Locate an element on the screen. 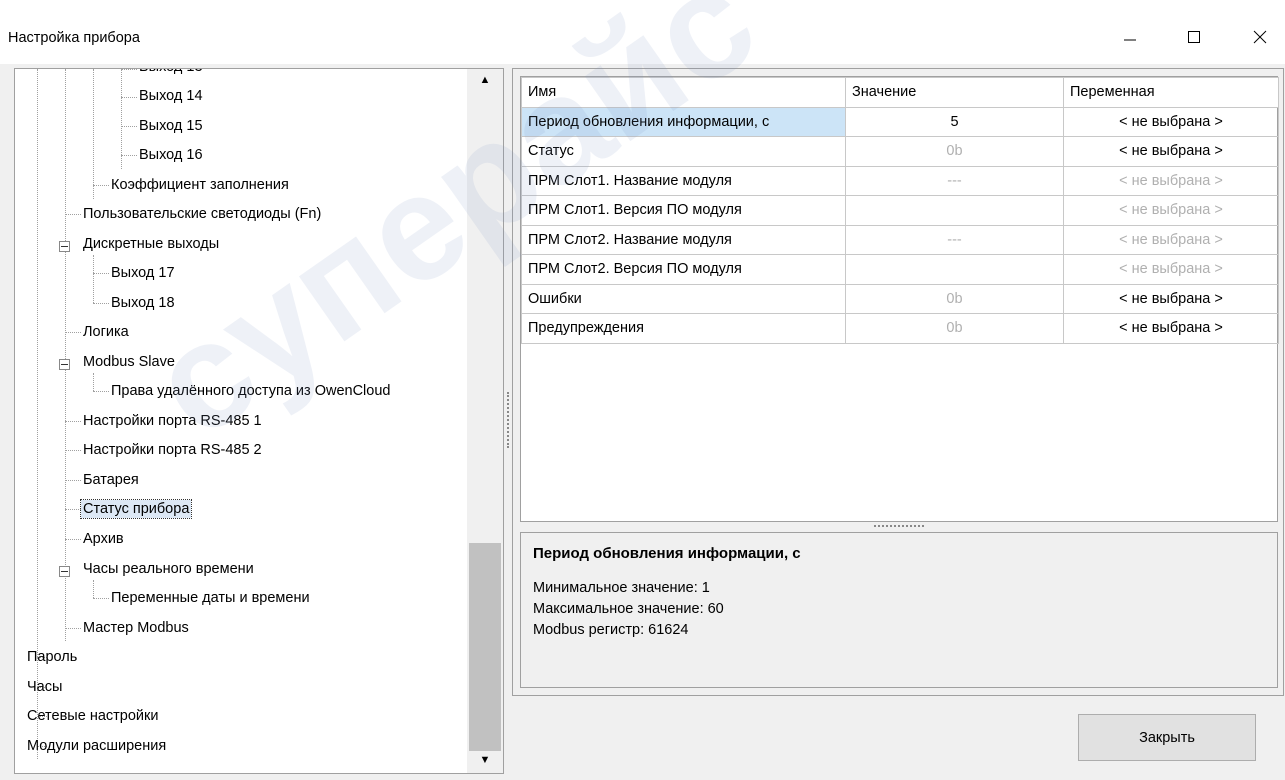 This screenshot has height=780, width=1285. close-window-button is located at coordinates (1260, 37).